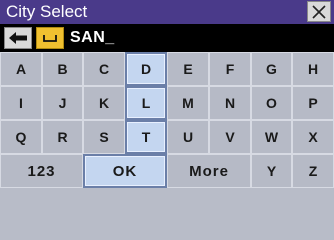  I want to click on left-arrow-icon, so click(18, 38).